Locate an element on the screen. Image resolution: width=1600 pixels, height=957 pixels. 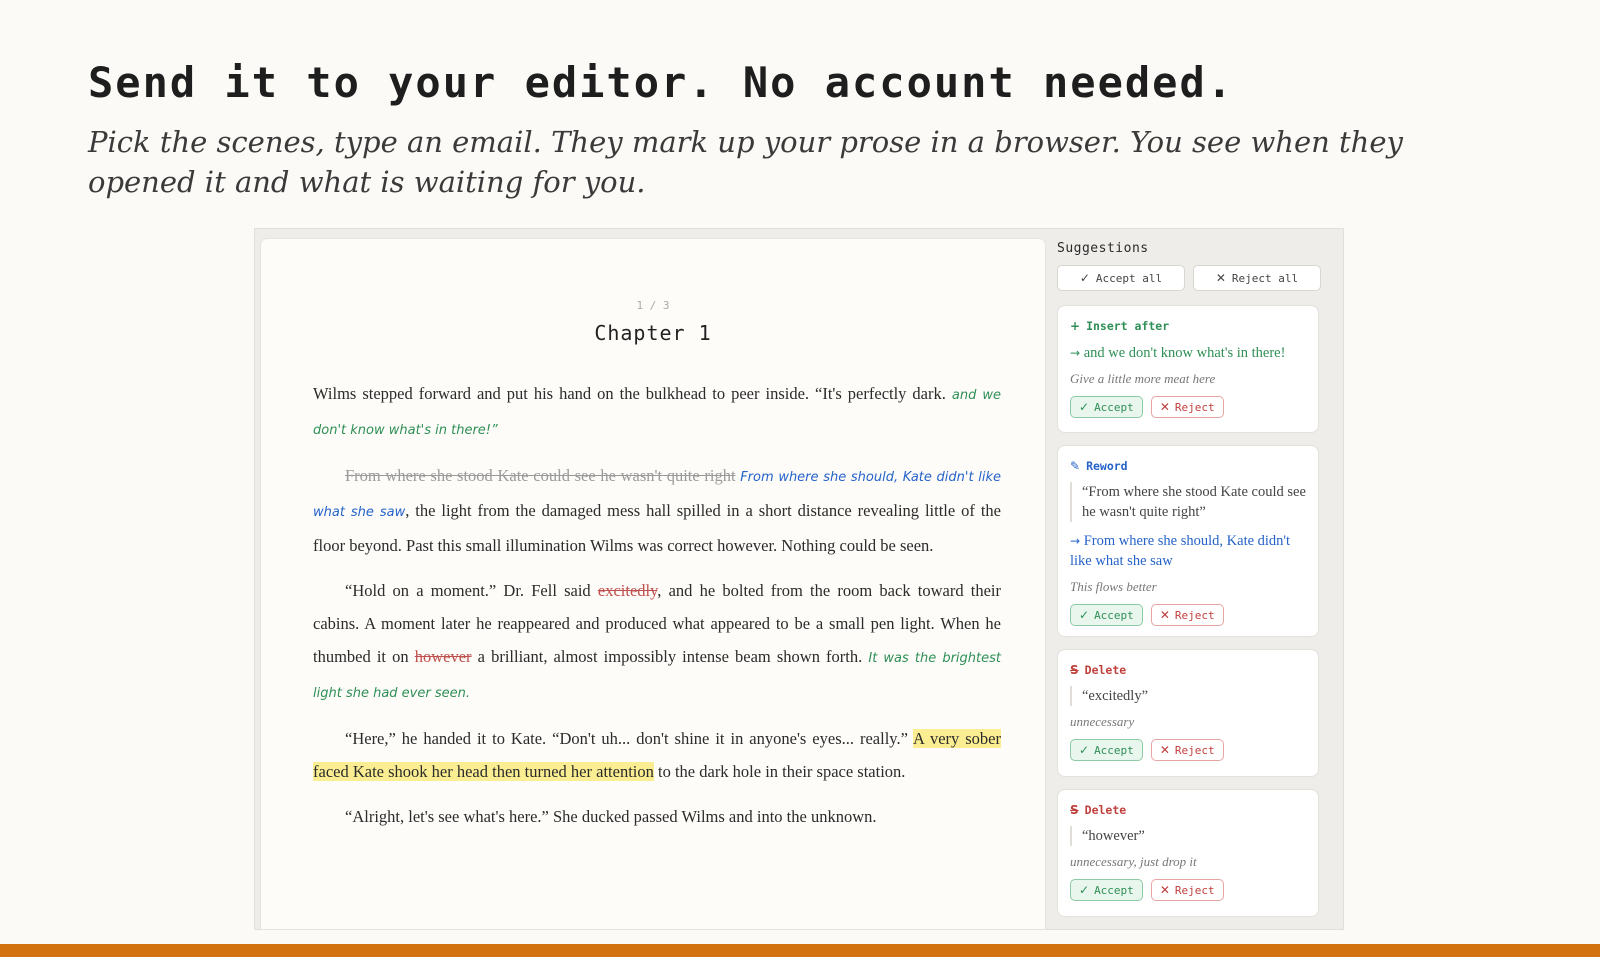
suggestion-type: + Insert after is located at coordinates (1120, 326).